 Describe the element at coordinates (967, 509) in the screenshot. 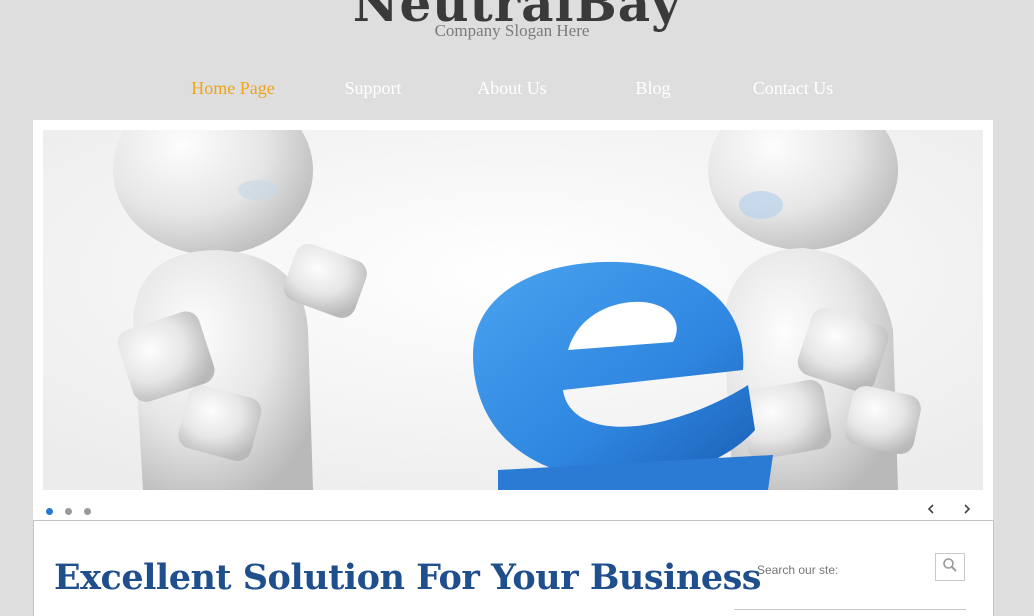

I see `chevron-right-icon` at that location.